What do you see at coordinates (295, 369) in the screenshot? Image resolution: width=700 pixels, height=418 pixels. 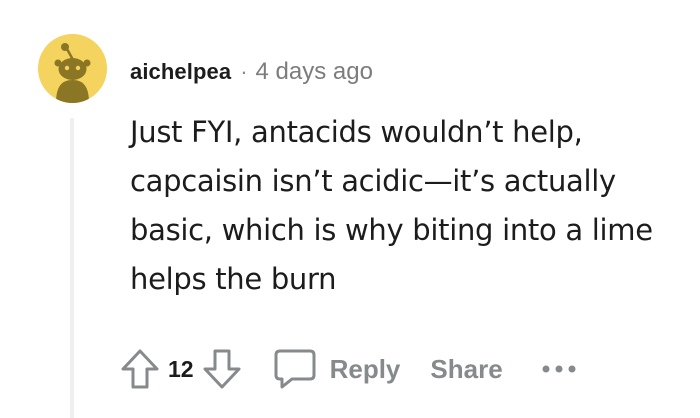 I see `speech-bubble-icon` at bounding box center [295, 369].